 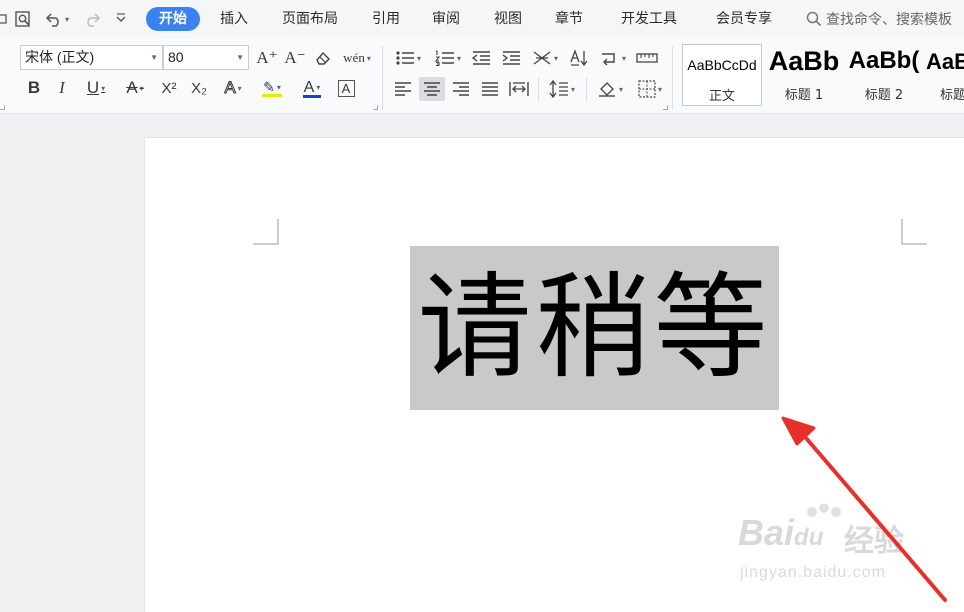 I want to click on chinese-layout-dropdown-icon: ▾, so click(x=556, y=58).